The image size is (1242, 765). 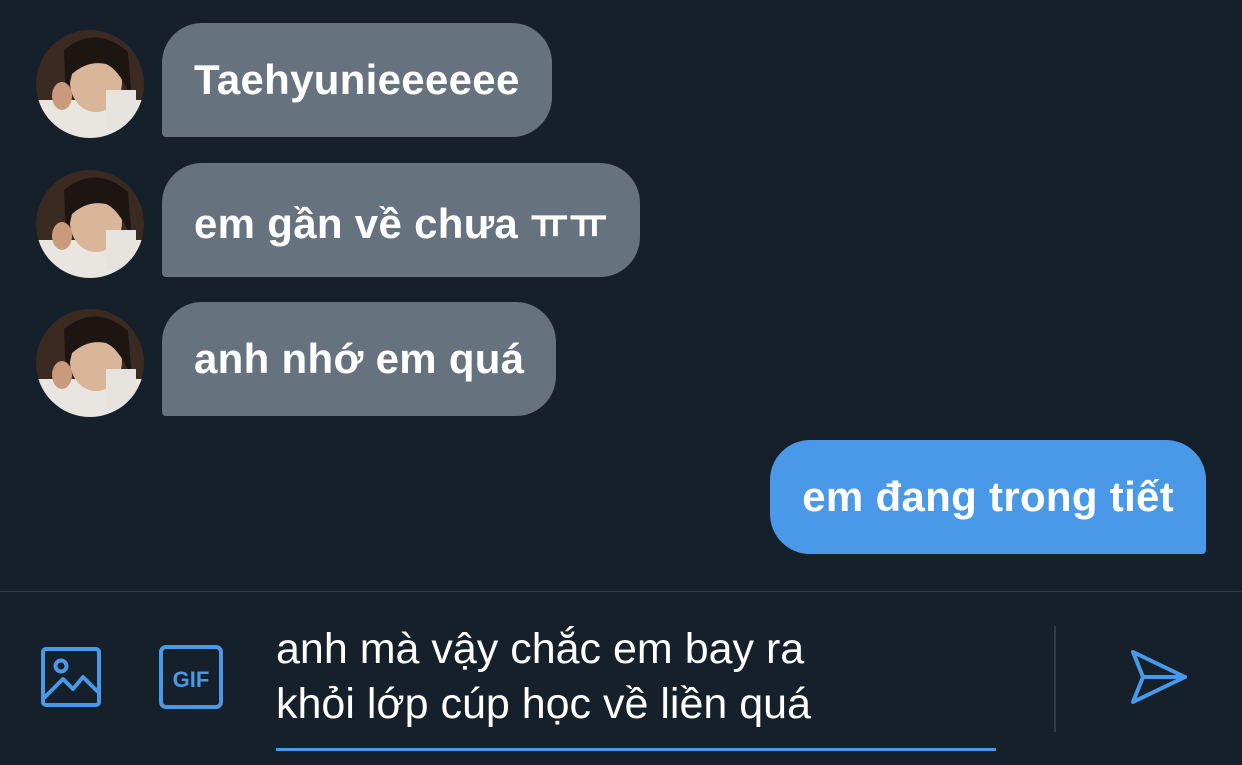 I want to click on incoming-message-bubble: em gần về chưa ㅠㅠ, so click(x=401, y=220).